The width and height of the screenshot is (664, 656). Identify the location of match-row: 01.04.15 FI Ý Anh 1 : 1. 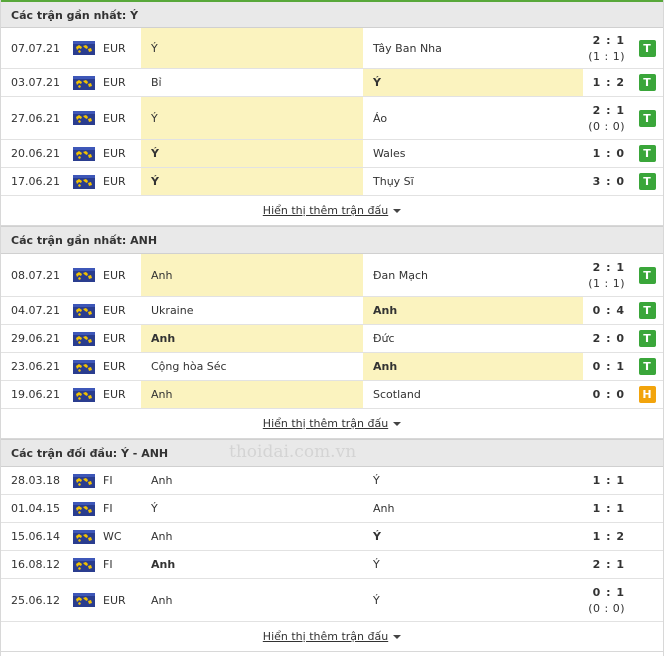
(332, 509).